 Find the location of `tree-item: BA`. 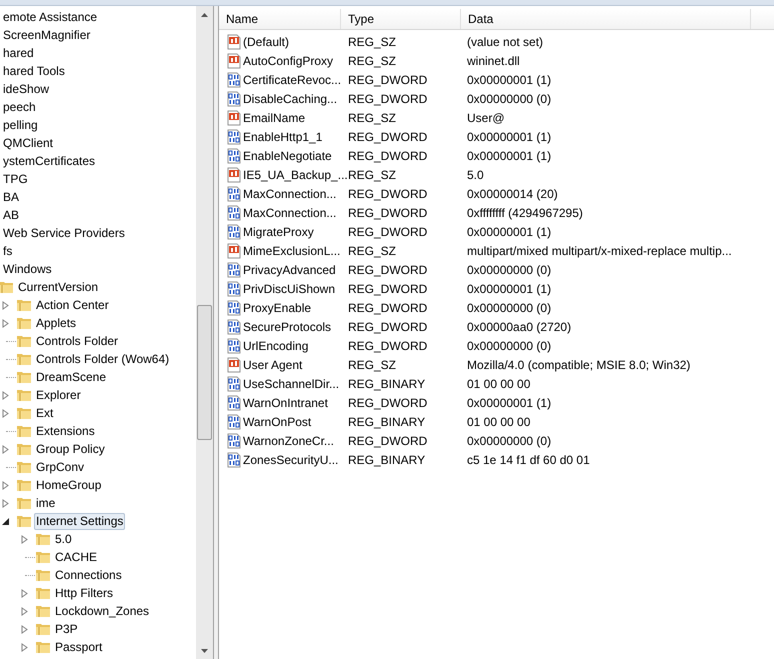

tree-item: BA is located at coordinates (11, 197).